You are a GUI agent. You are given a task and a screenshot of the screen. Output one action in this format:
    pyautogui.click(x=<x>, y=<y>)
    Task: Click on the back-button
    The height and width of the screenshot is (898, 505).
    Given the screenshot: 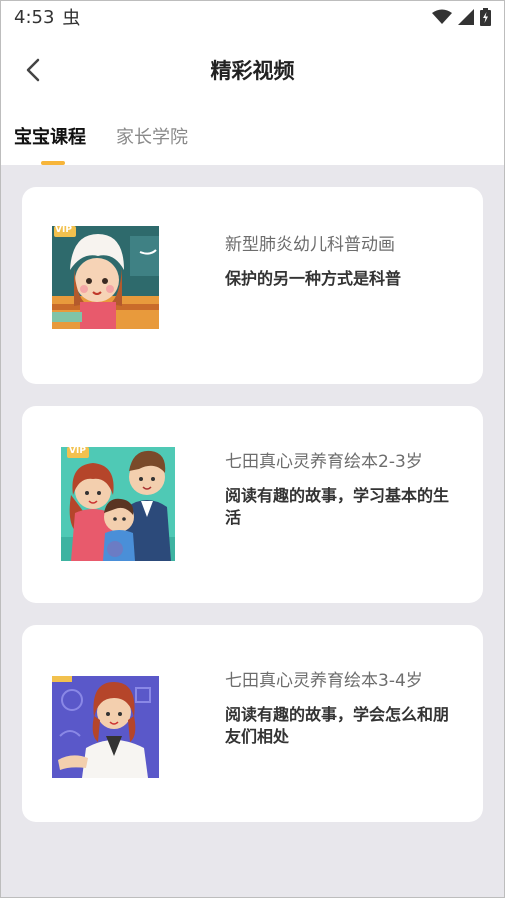 What is the action you would take?
    pyautogui.click(x=33, y=70)
    